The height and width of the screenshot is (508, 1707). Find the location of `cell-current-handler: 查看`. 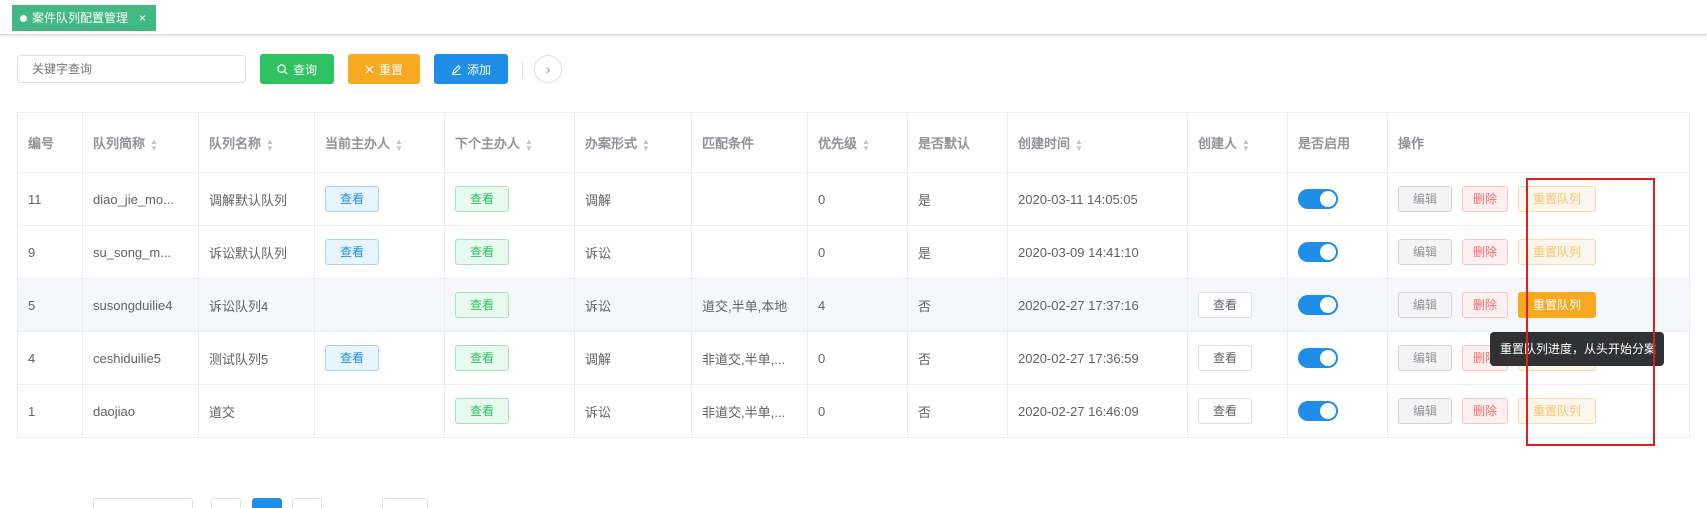

cell-current-handler: 查看 is located at coordinates (379, 252).